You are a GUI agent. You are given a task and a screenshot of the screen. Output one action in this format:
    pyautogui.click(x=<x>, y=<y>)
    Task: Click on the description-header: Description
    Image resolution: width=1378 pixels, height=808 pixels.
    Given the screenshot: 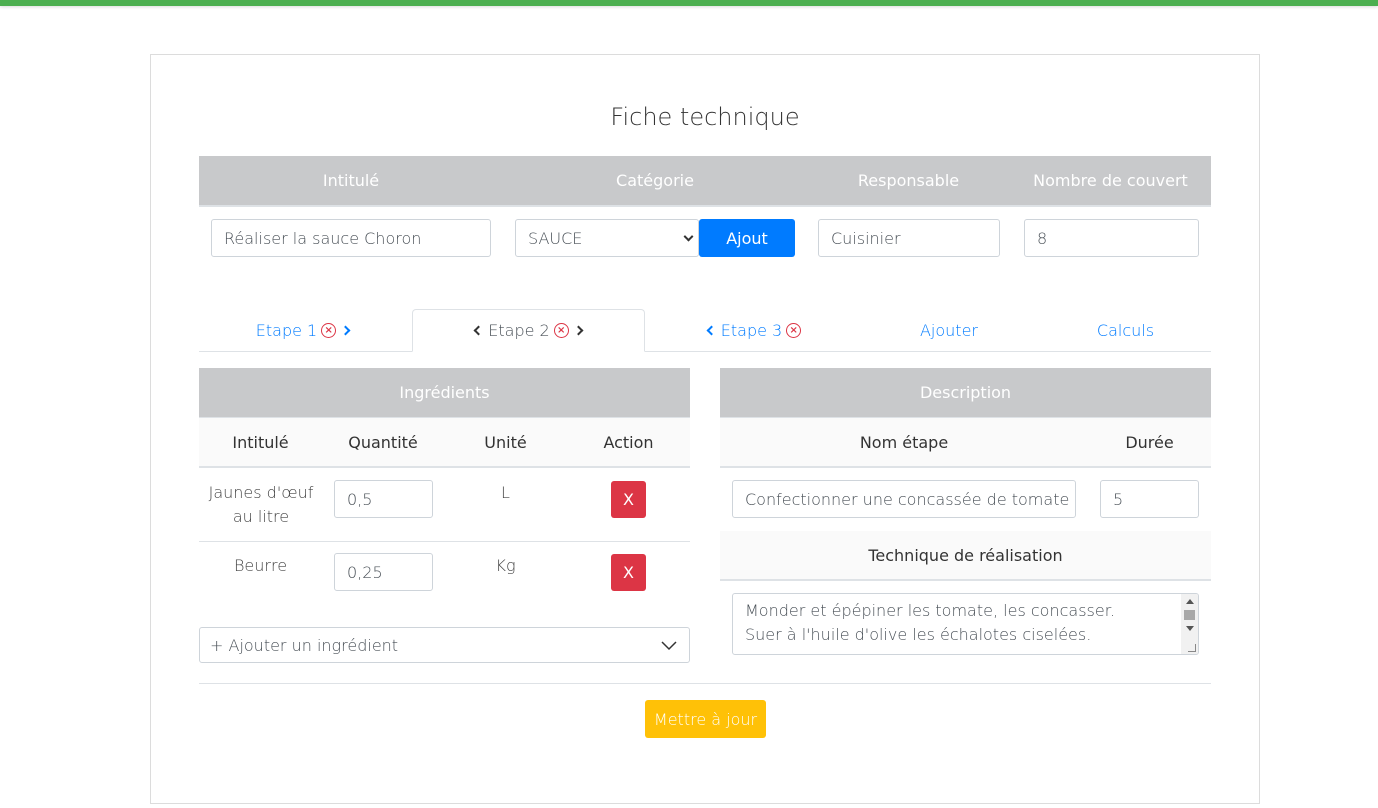 What is the action you would take?
    pyautogui.click(x=965, y=393)
    